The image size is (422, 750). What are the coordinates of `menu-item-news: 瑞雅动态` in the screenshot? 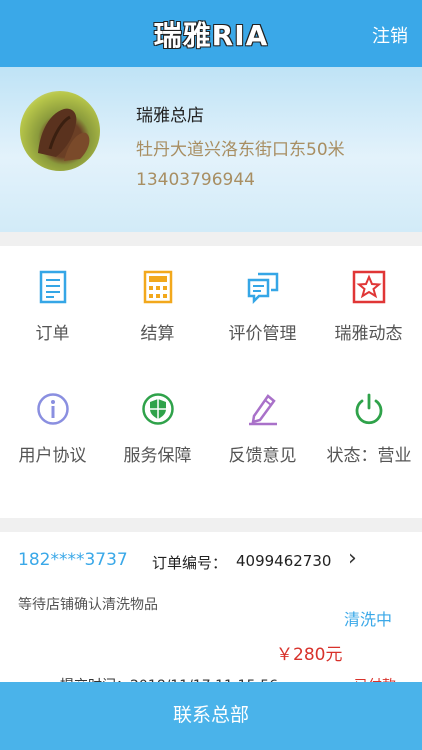 It's located at (368, 301).